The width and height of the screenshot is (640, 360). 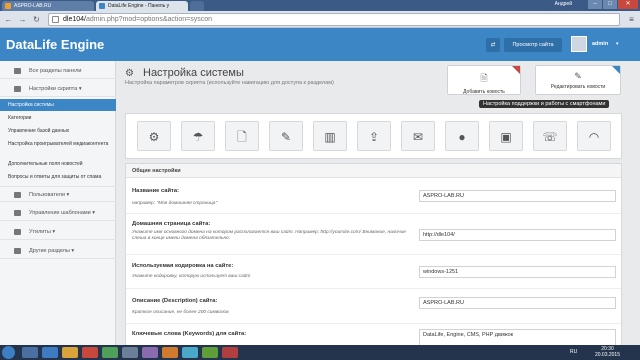 I want to click on avatar, so click(x=579, y=44).